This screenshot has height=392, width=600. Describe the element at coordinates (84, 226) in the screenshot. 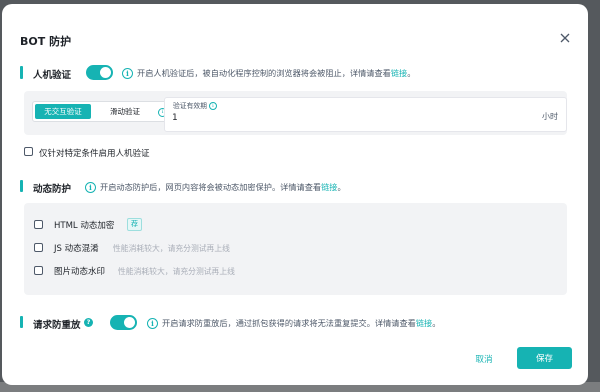

I see `html-encryption-label: HTML 动态加密` at that location.